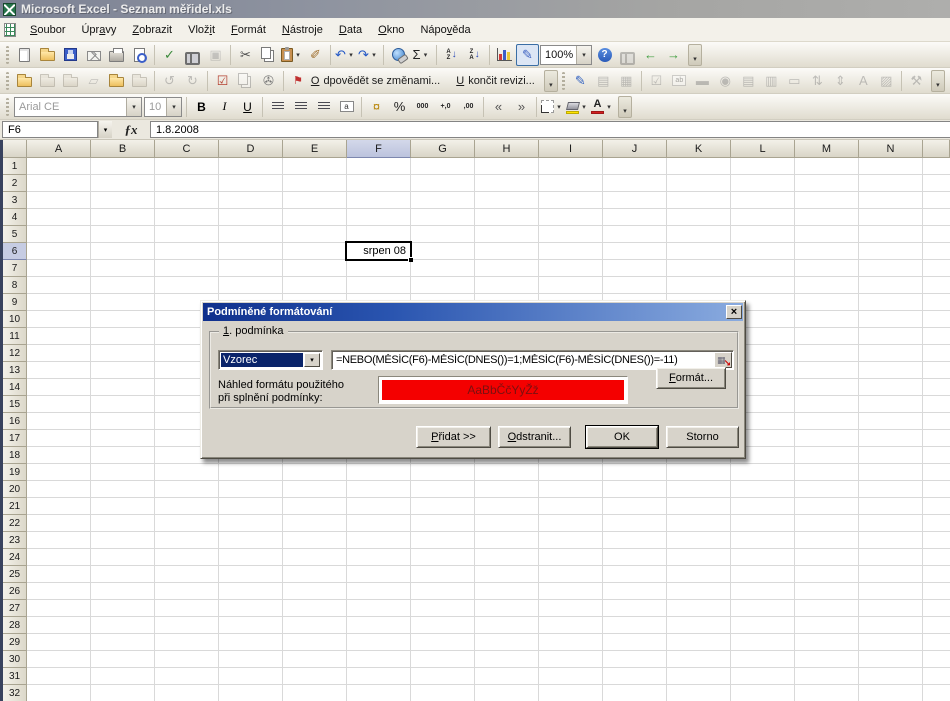 This screenshot has height=701, width=950. I want to click on cell-H19, so click(507, 472).